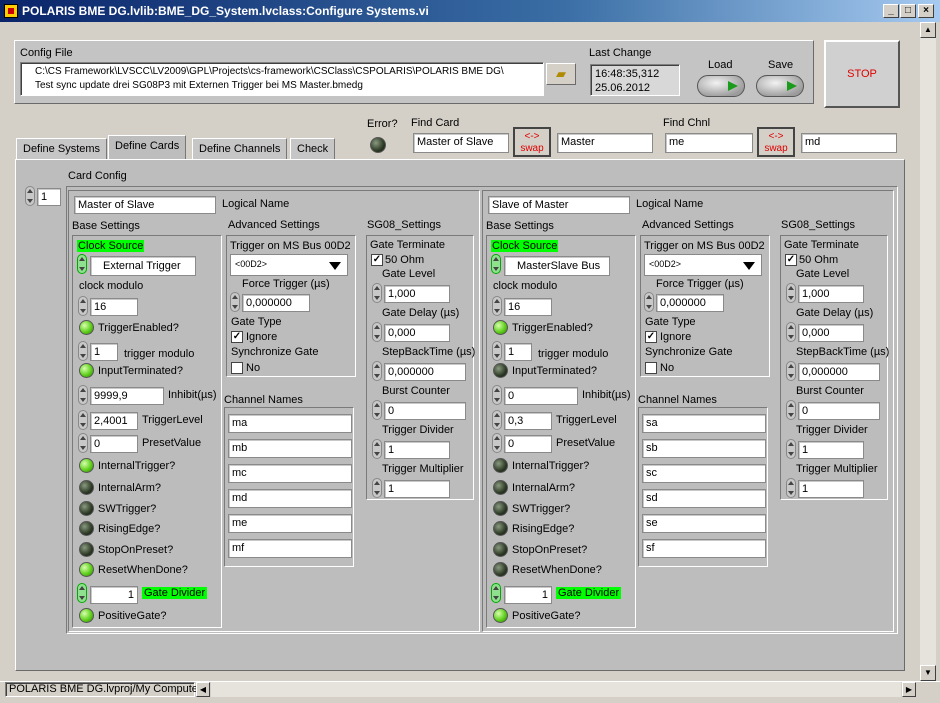  What do you see at coordinates (62, 149) in the screenshot?
I see `tab-define-systems: Define Systems` at bounding box center [62, 149].